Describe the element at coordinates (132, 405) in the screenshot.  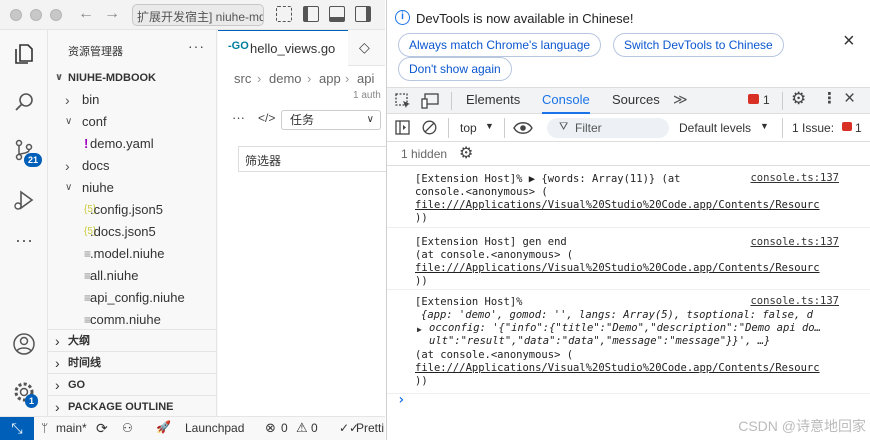
I see `sidebar-section: › PACKAGE OUTLINE` at that location.